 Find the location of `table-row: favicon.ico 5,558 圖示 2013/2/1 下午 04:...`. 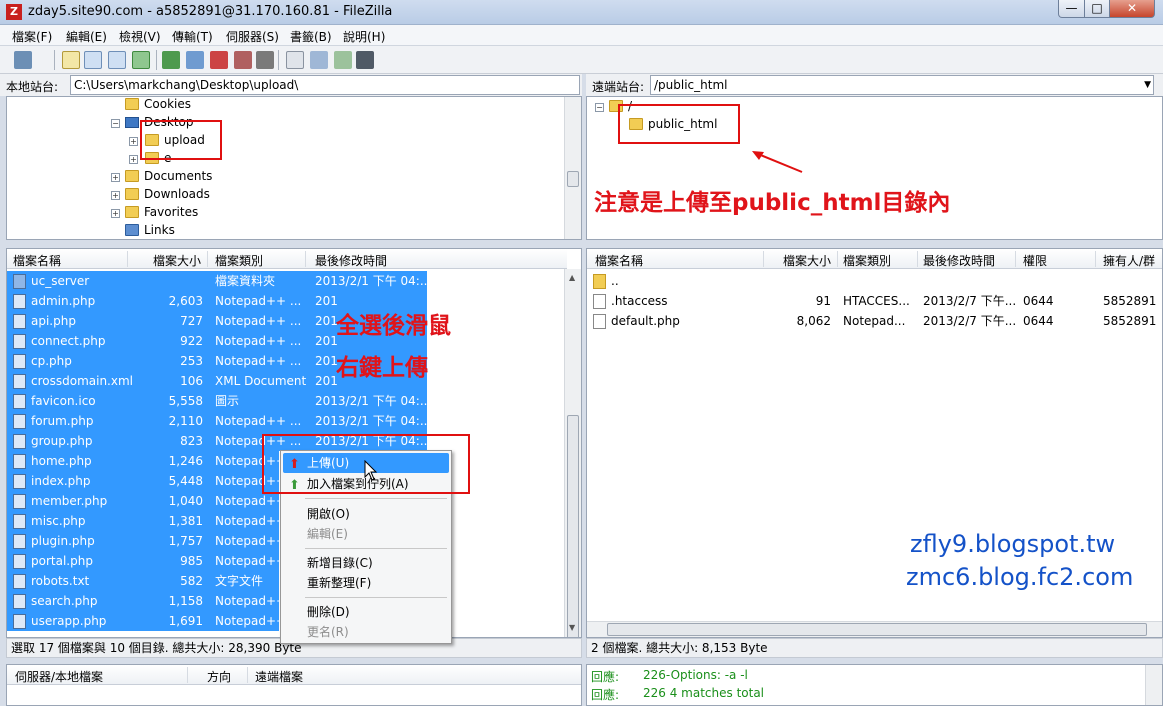

table-row: favicon.ico 5,558 圖示 2013/2/1 下午 04:... is located at coordinates (219, 401).